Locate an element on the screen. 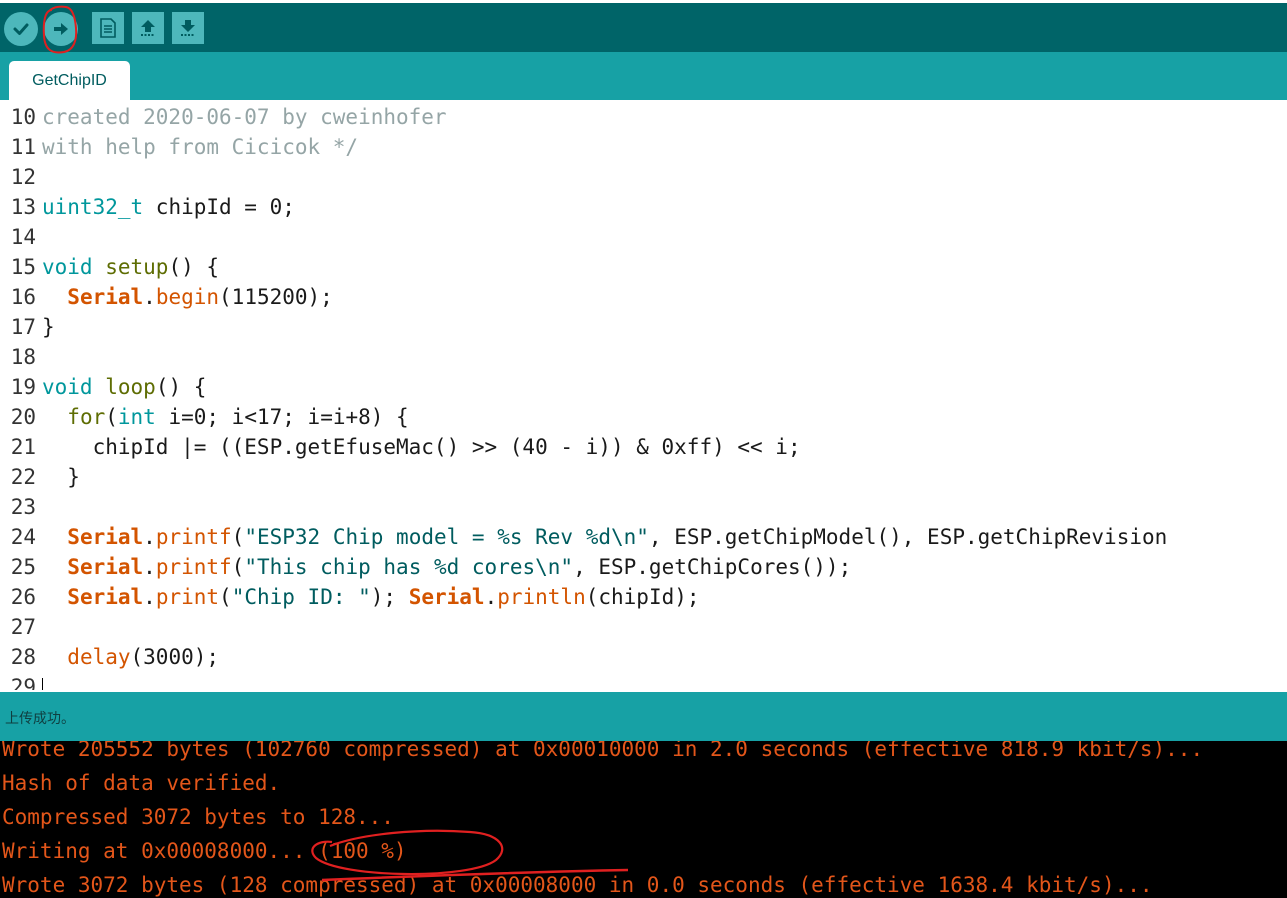 The image size is (1287, 898). upload-button is located at coordinates (61, 29).